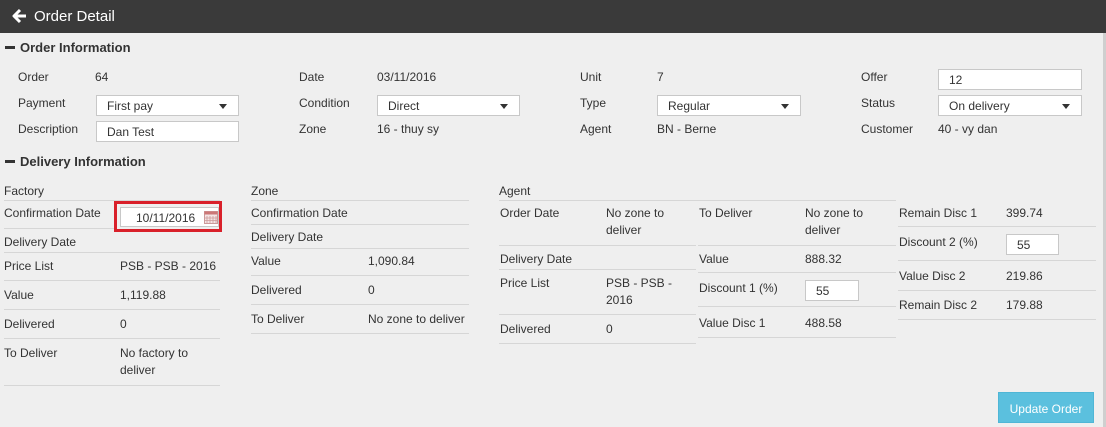  What do you see at coordinates (29, 324) in the screenshot?
I see `factory-delivered-label: Delivered` at bounding box center [29, 324].